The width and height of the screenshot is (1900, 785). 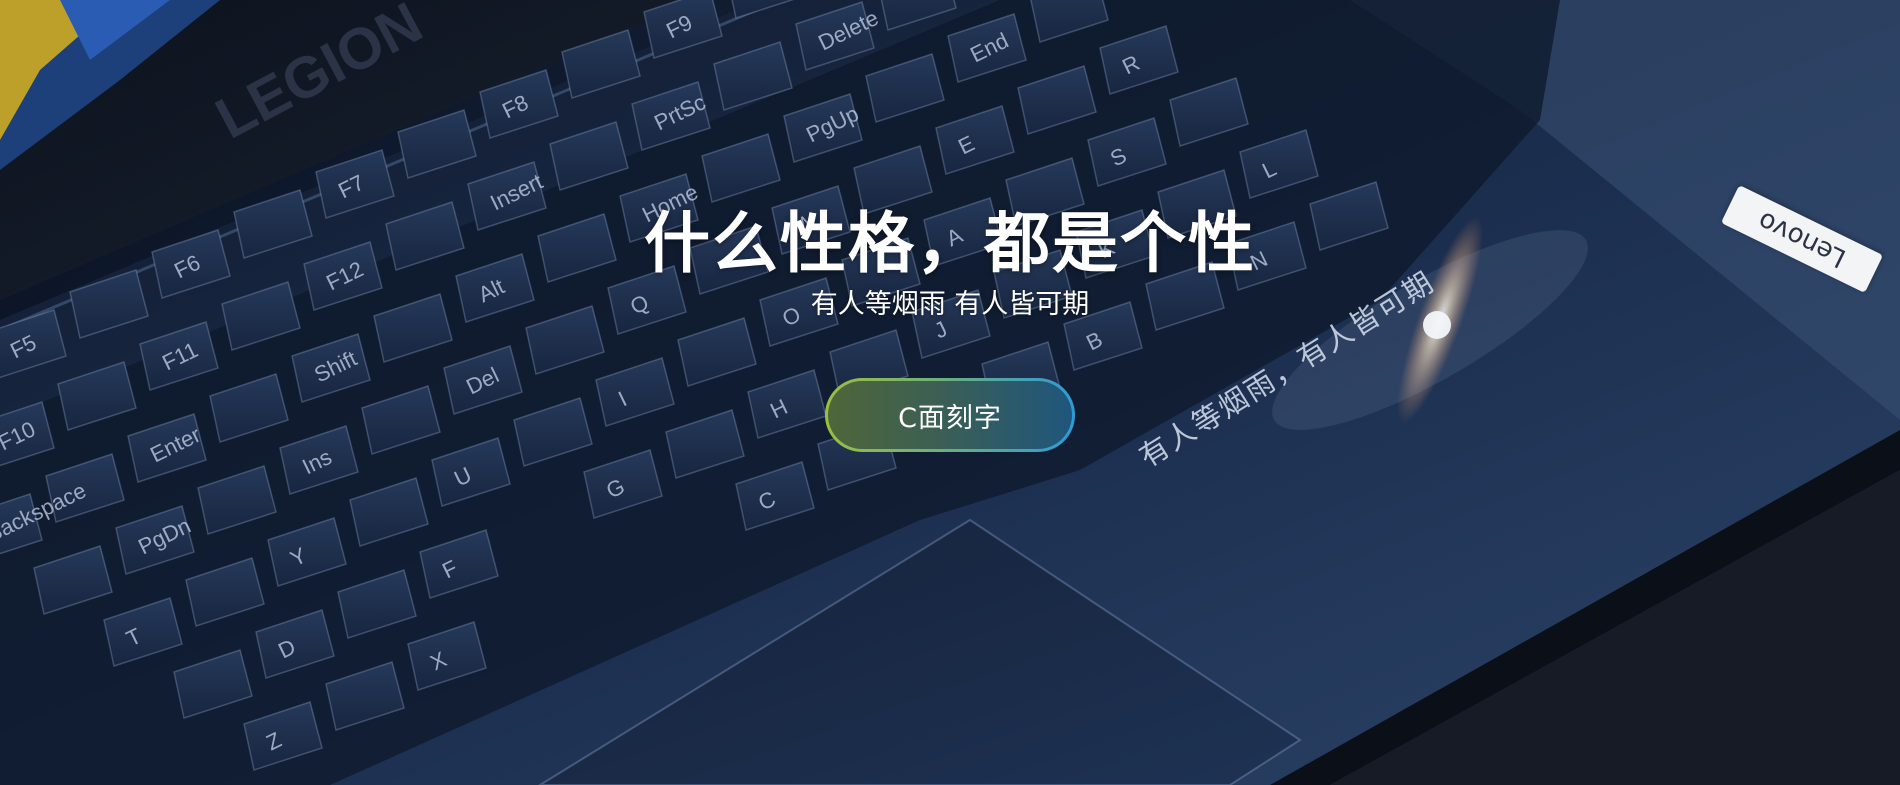 I want to click on page-subtitle: 有人等烟雨 有人皆可期, so click(x=950, y=304).